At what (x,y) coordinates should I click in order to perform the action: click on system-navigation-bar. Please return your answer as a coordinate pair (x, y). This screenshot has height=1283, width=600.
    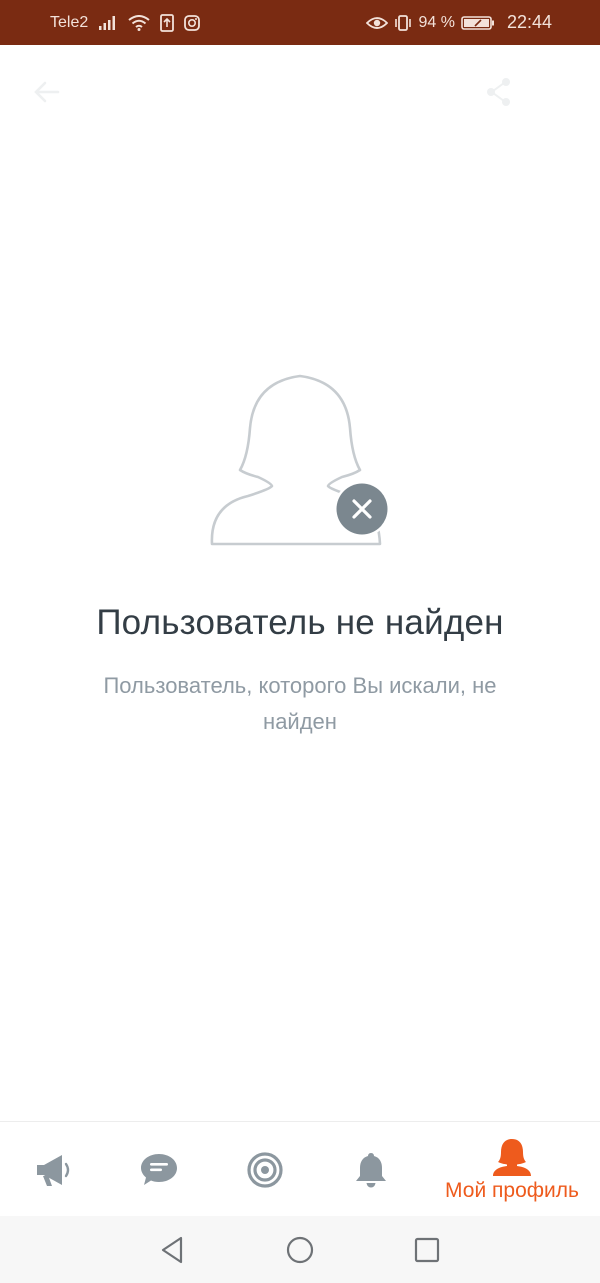
    Looking at the image, I should click on (300, 1249).